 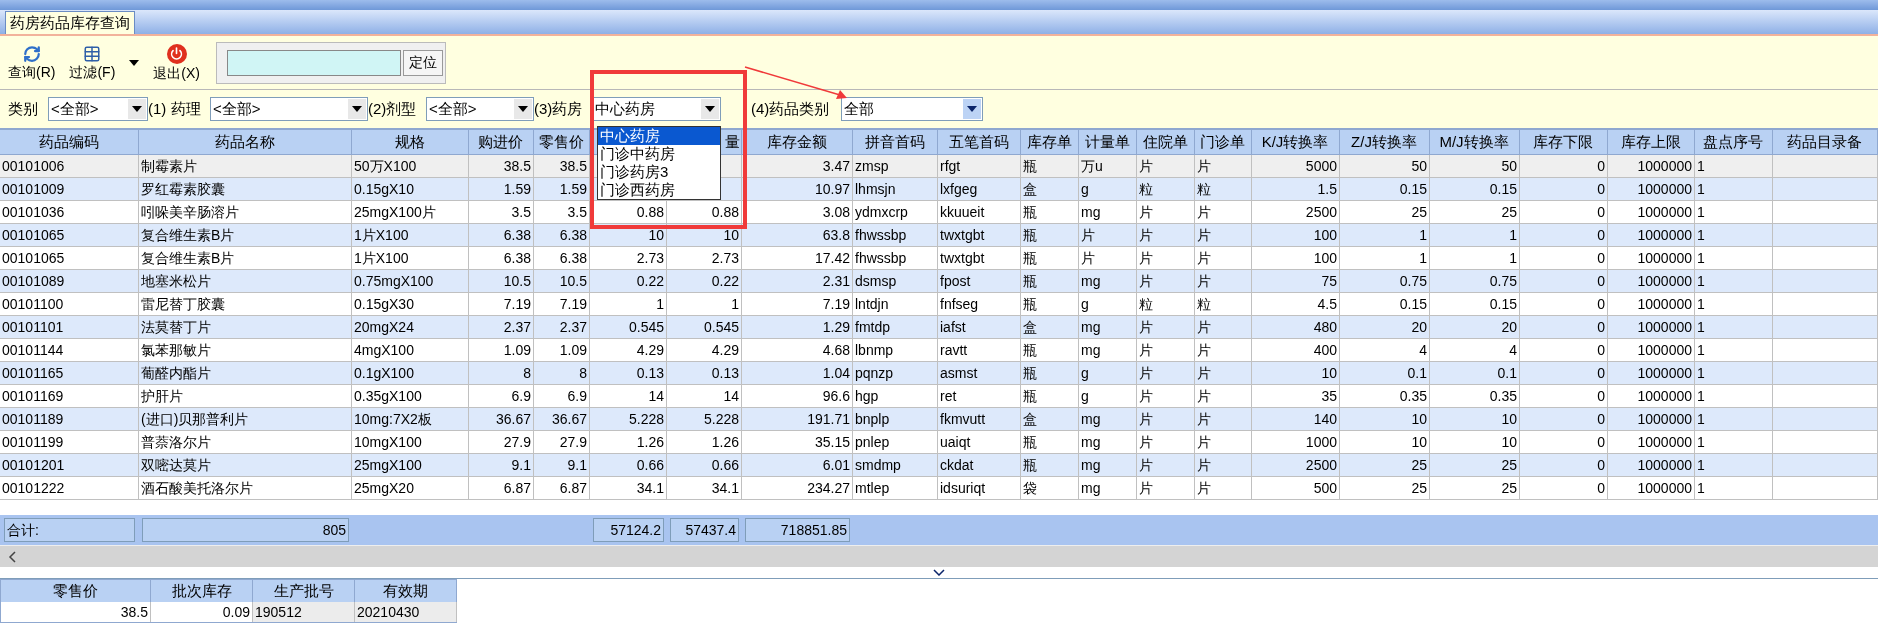 I want to click on table-cell: ckdat, so click(x=979, y=465).